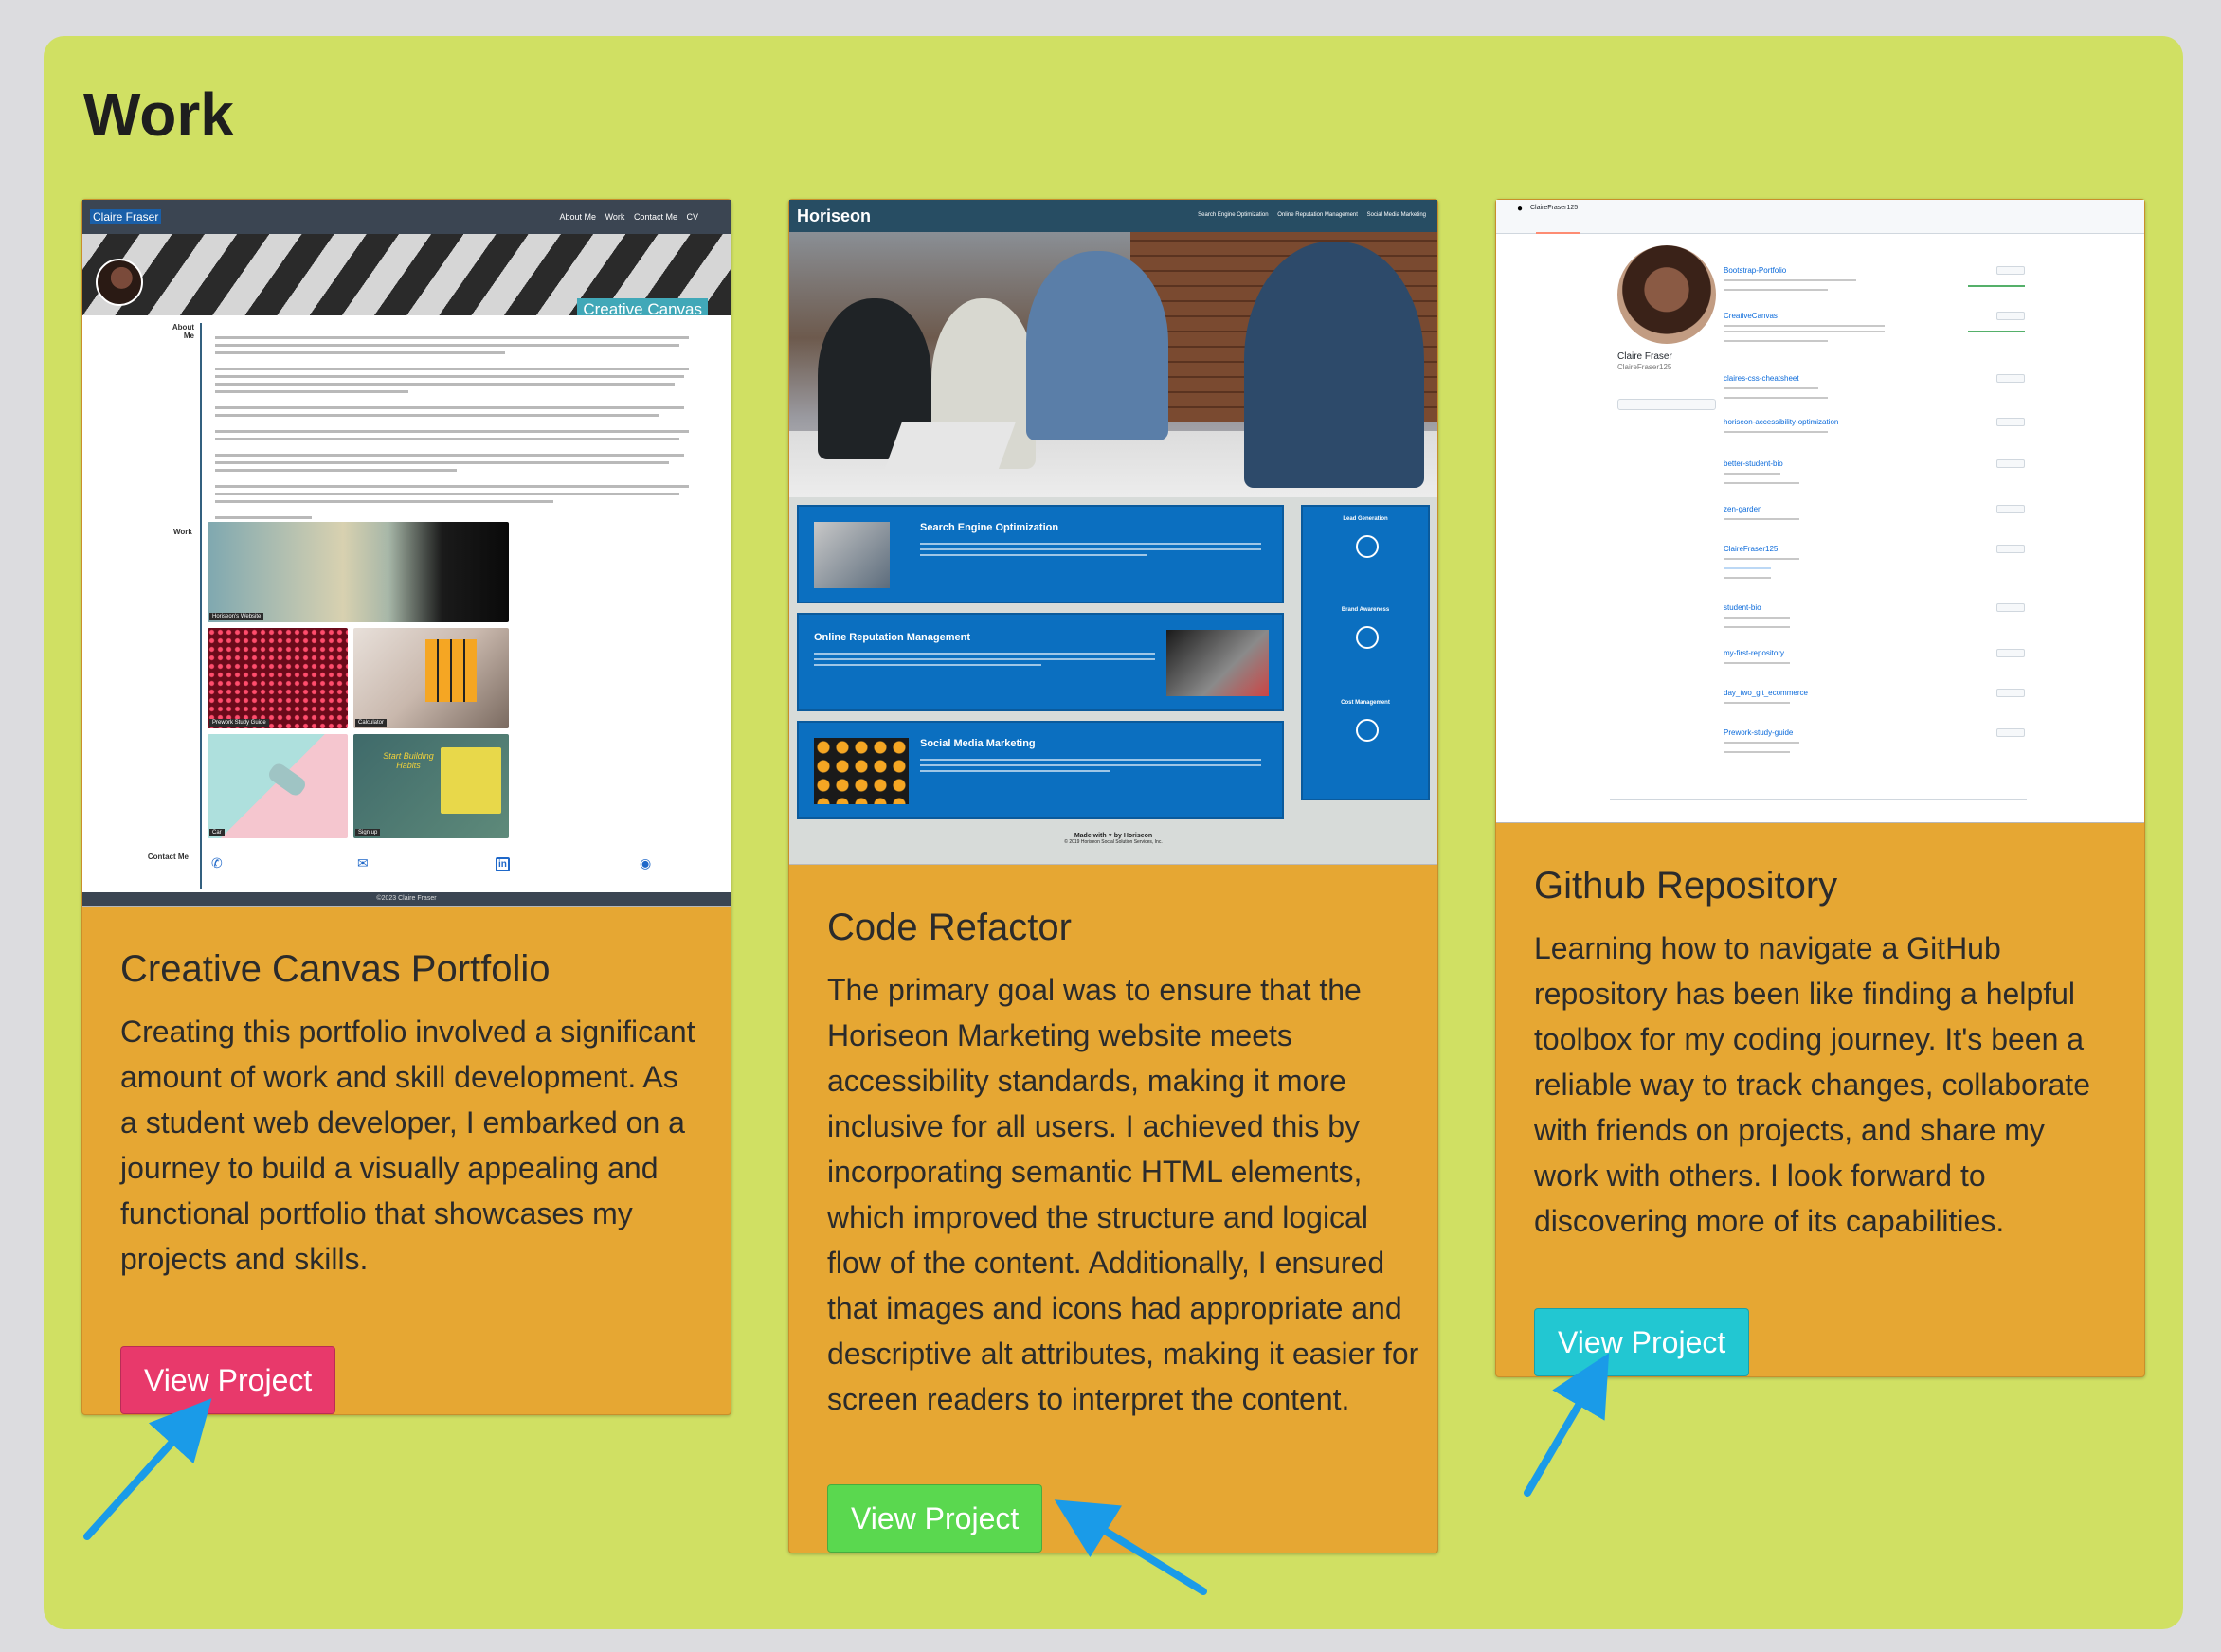  I want to click on preview-project-label: Calculator, so click(371, 723).